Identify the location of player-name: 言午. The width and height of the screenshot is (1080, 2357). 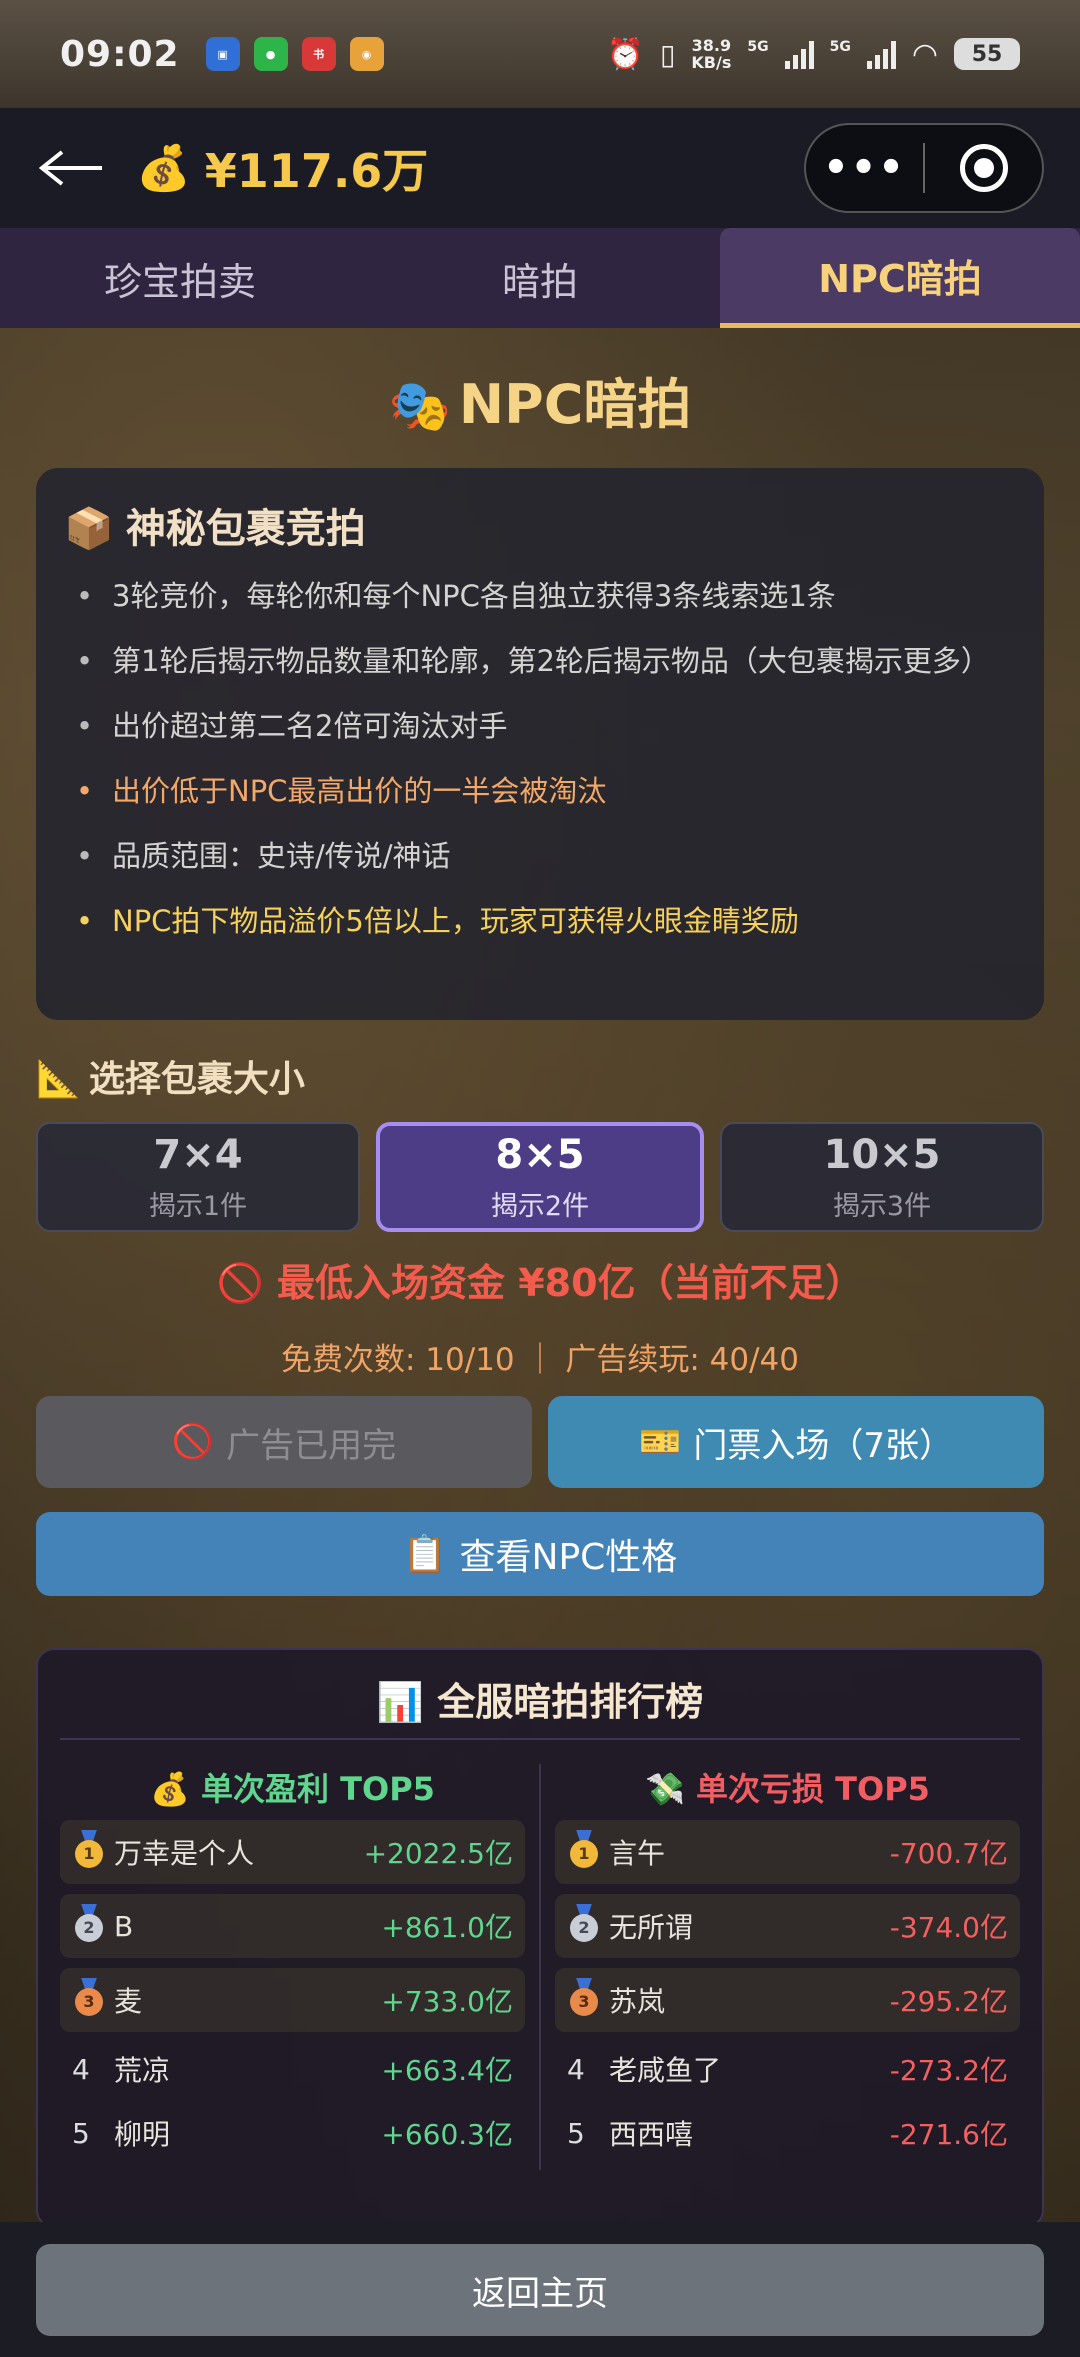
(637, 1853).